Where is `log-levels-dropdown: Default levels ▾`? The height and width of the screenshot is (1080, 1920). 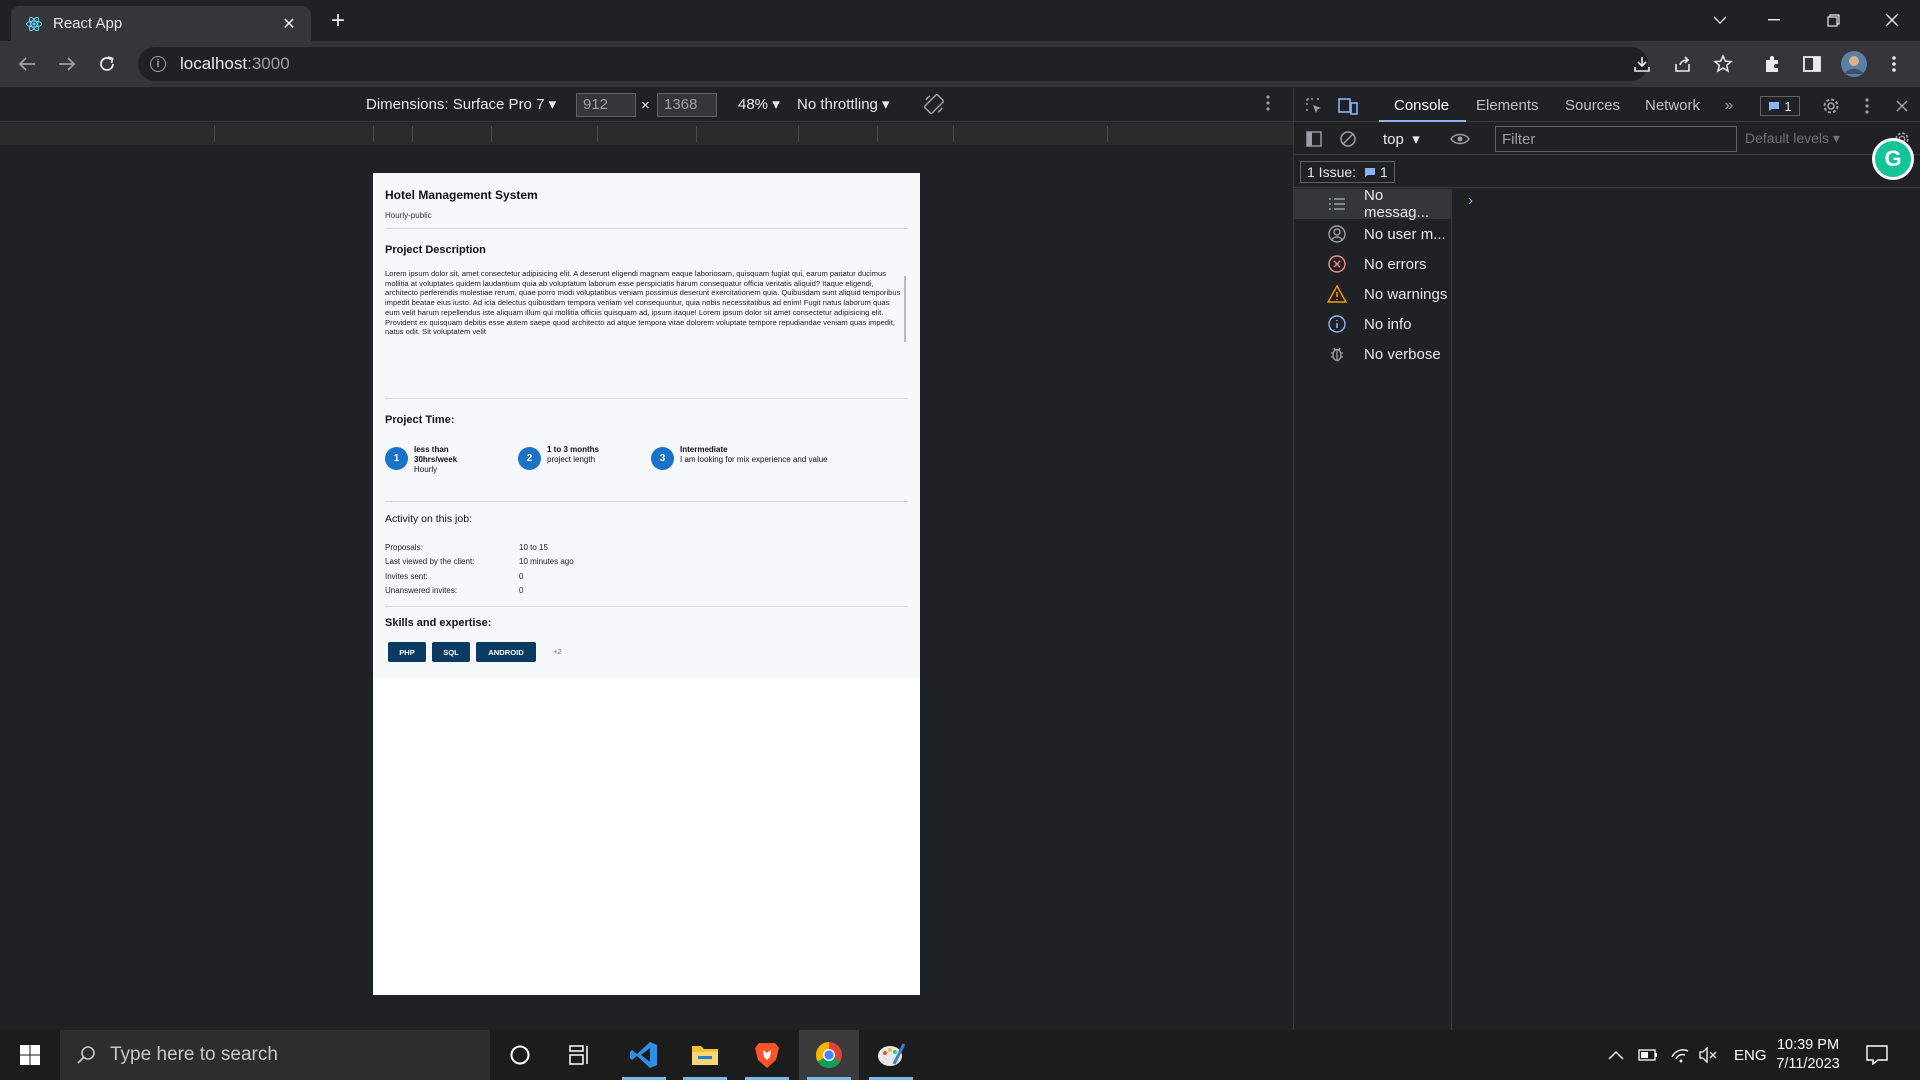 log-levels-dropdown: Default levels ▾ is located at coordinates (1792, 138).